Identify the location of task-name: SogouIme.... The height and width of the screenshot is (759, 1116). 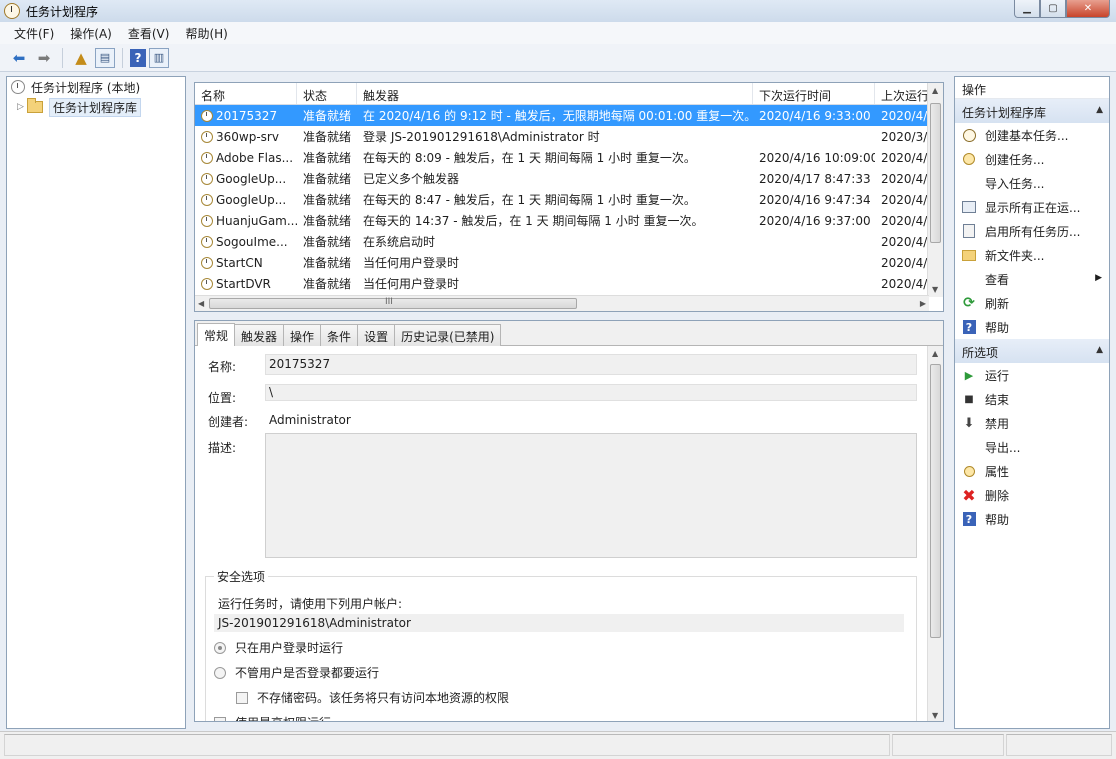
(252, 241).